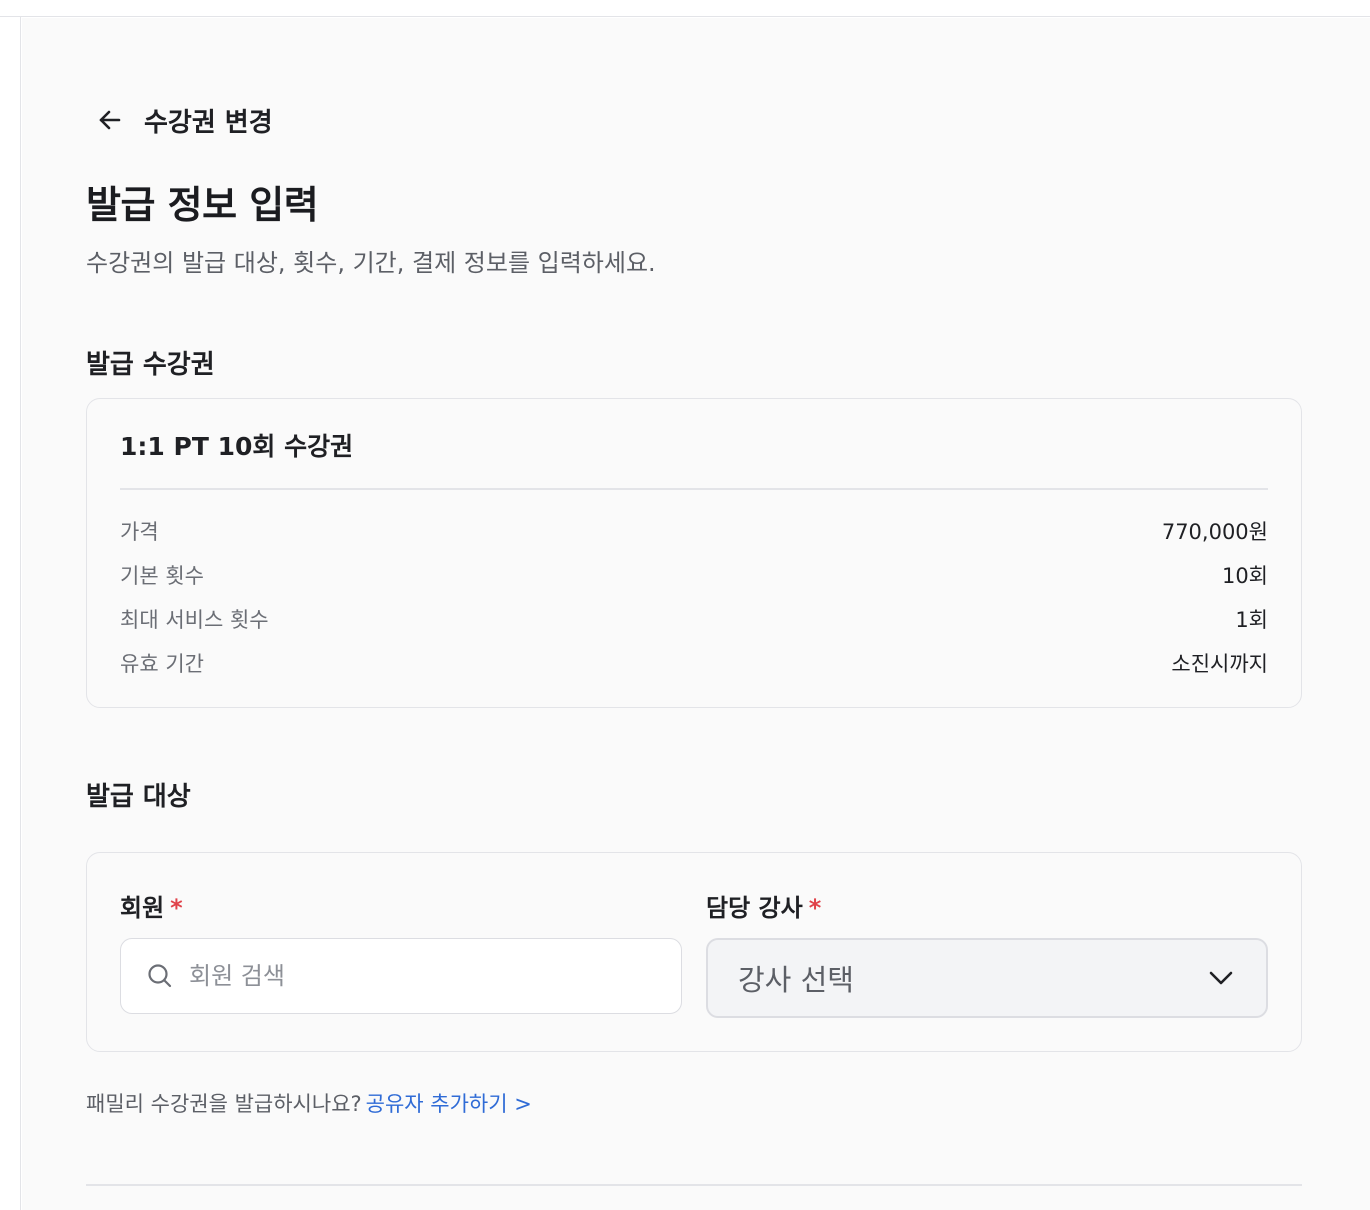 The image size is (1370, 1210). I want to click on member-label: 회원 *, so click(151, 905).